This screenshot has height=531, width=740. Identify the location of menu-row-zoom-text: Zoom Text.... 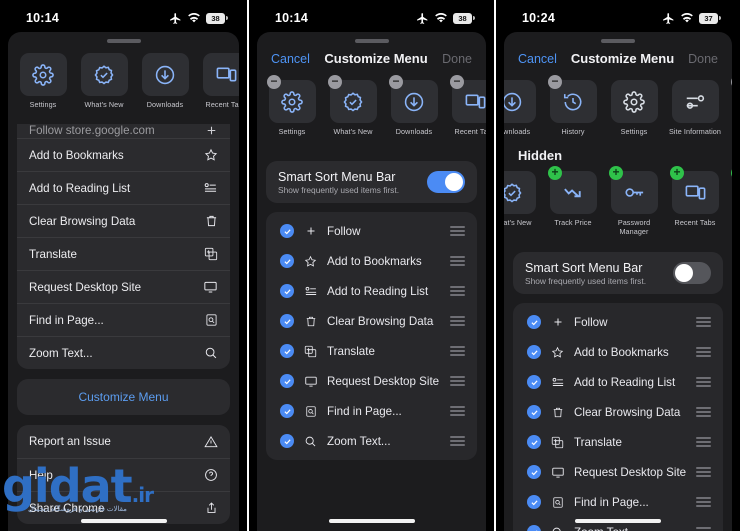
(123, 352).